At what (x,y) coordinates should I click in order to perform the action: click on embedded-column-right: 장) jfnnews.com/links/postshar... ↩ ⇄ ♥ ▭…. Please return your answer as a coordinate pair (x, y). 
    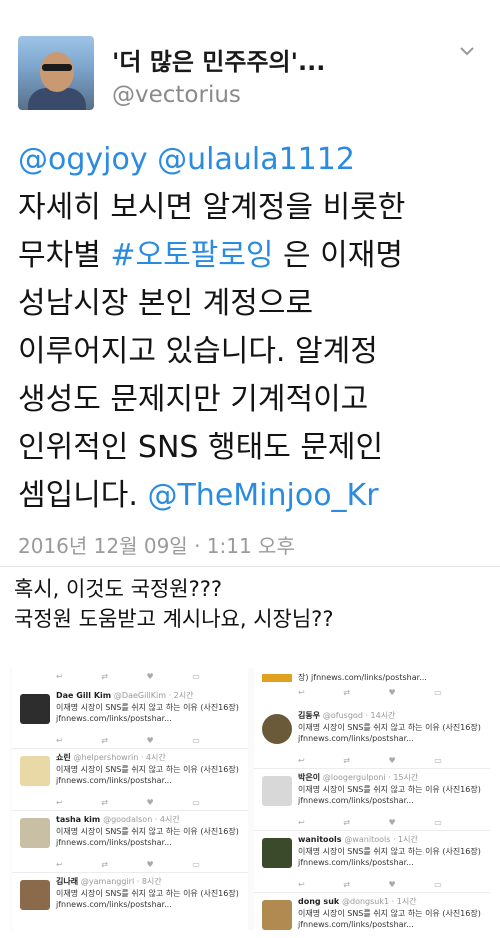
    Looking at the image, I should click on (372, 799).